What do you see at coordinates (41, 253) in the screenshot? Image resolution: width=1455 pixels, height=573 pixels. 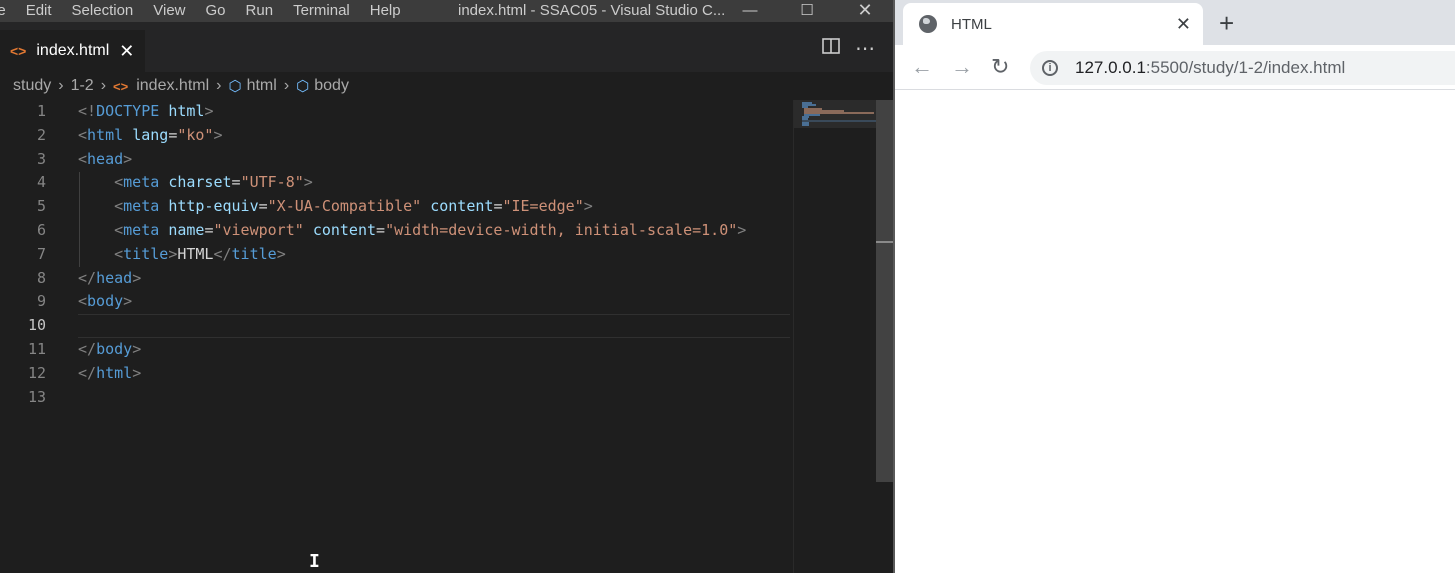 I see `line-number: 7` at bounding box center [41, 253].